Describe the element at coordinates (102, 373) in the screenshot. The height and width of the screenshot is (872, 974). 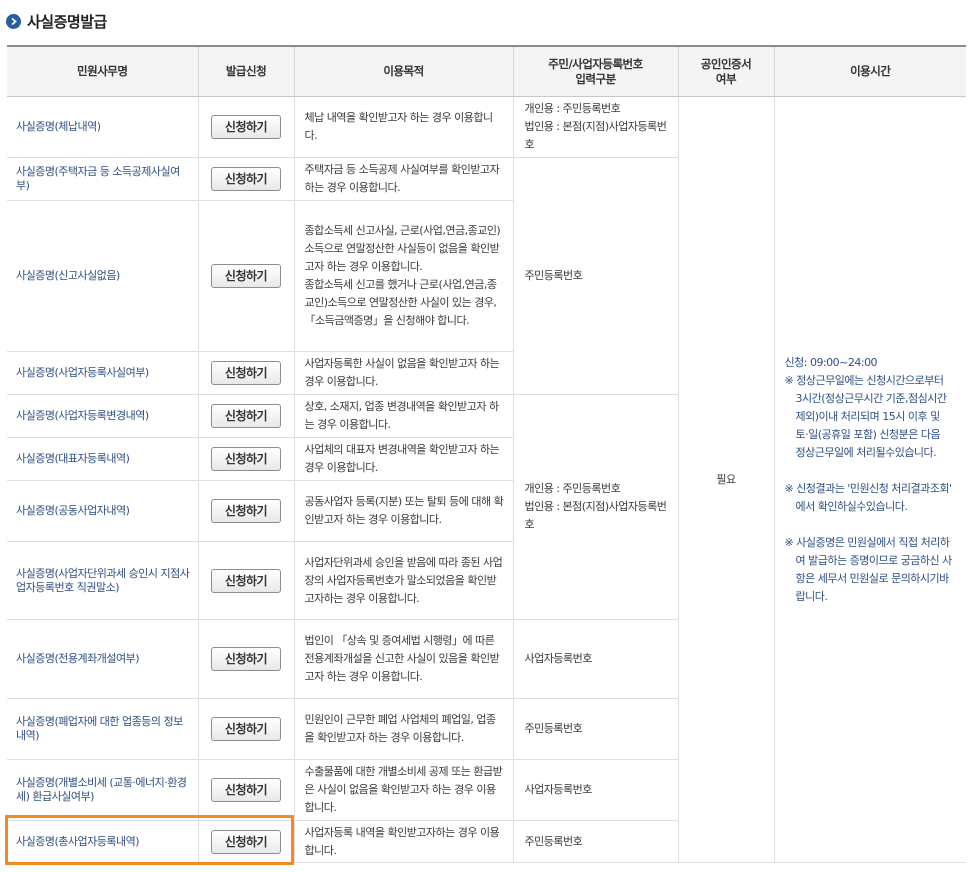
I see `service-name: 사실증명(사업자등록사실여부)` at that location.